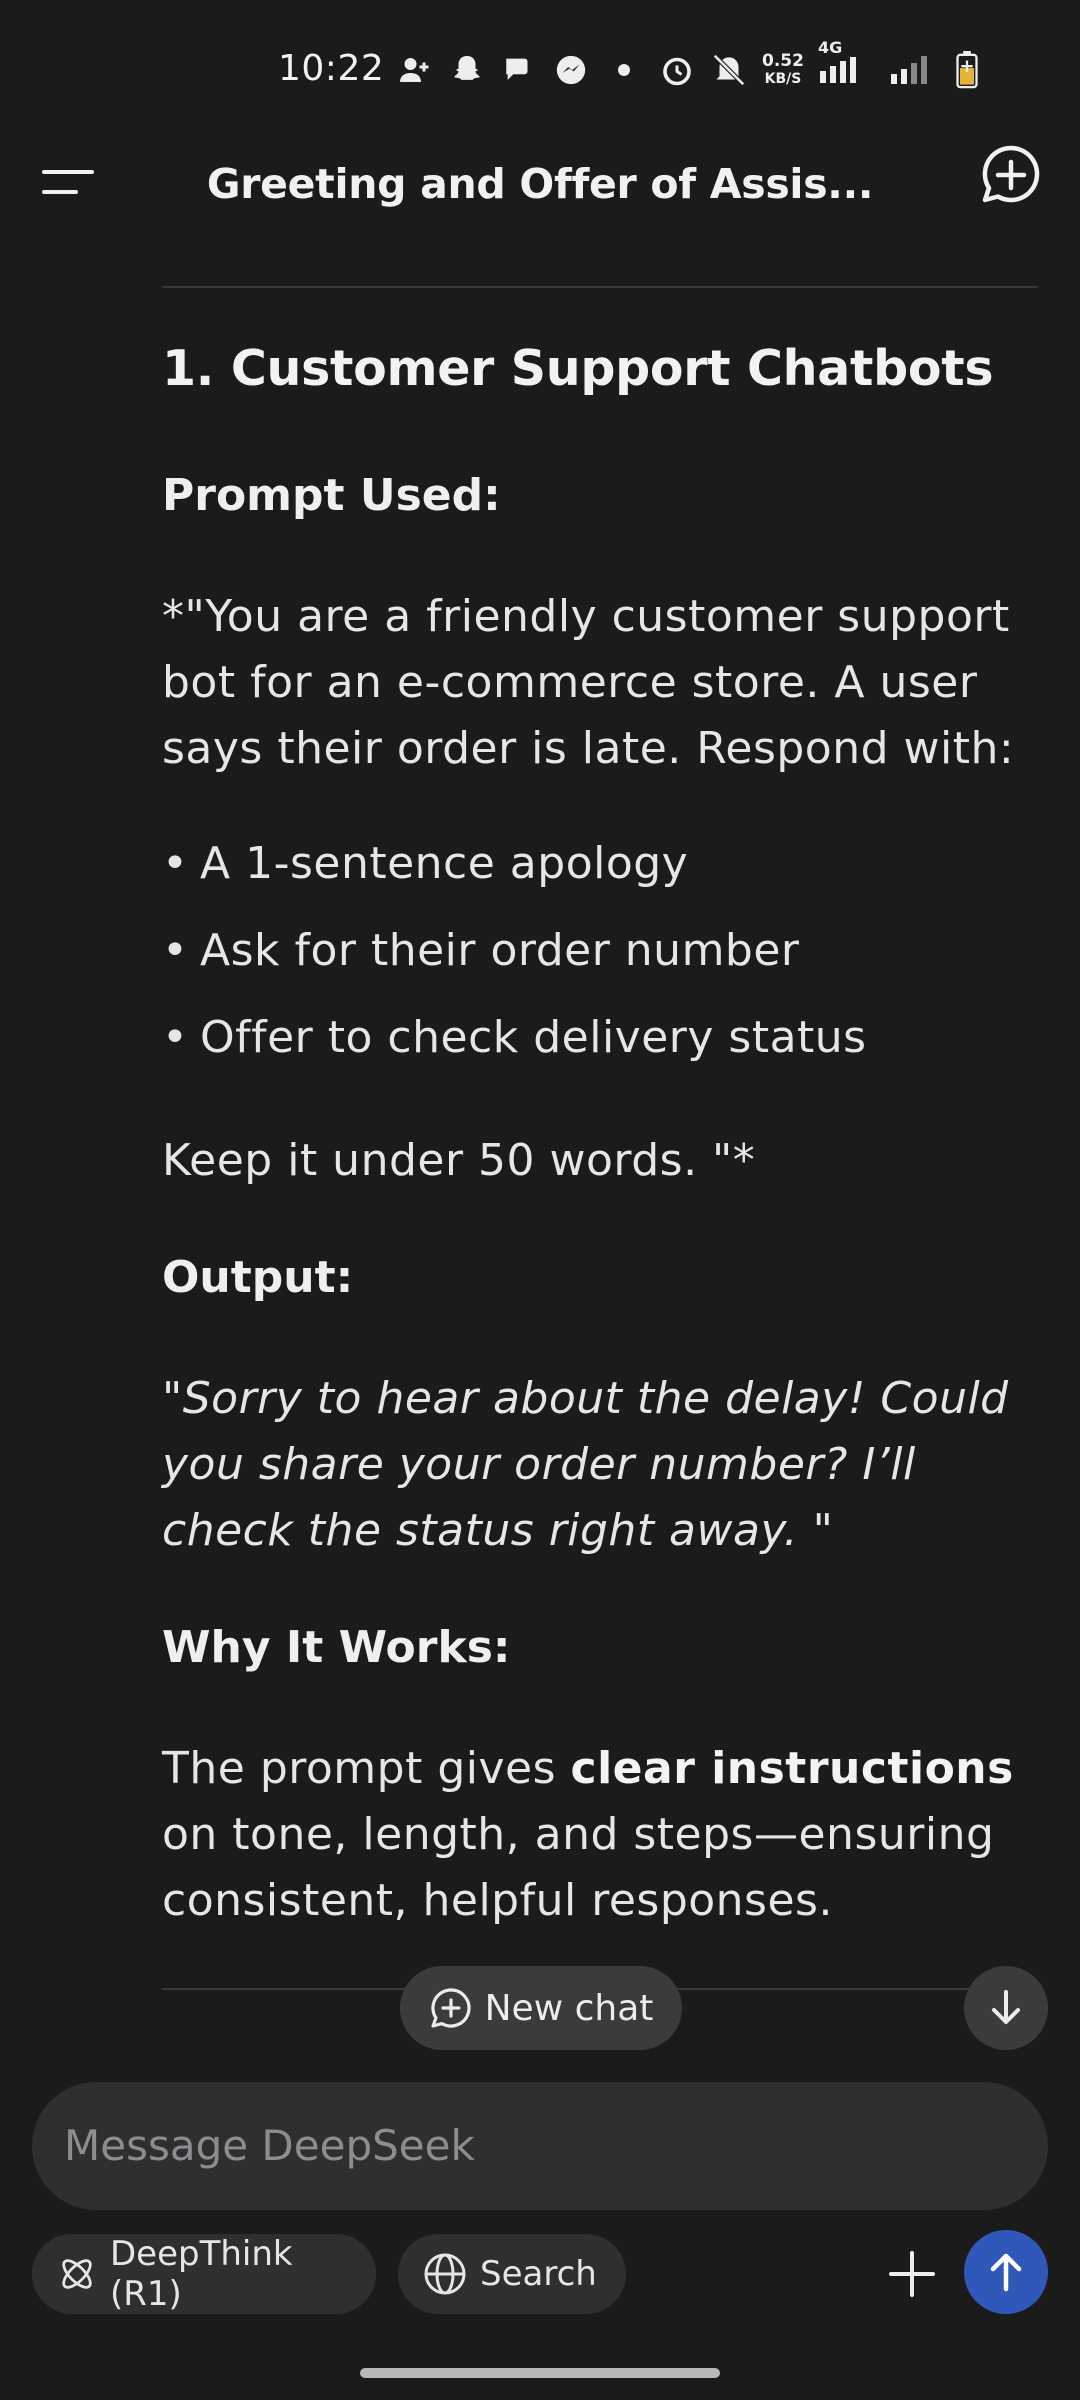 The width and height of the screenshot is (1080, 2400). What do you see at coordinates (569, 2008) in the screenshot?
I see `new-chat-label: New chat` at bounding box center [569, 2008].